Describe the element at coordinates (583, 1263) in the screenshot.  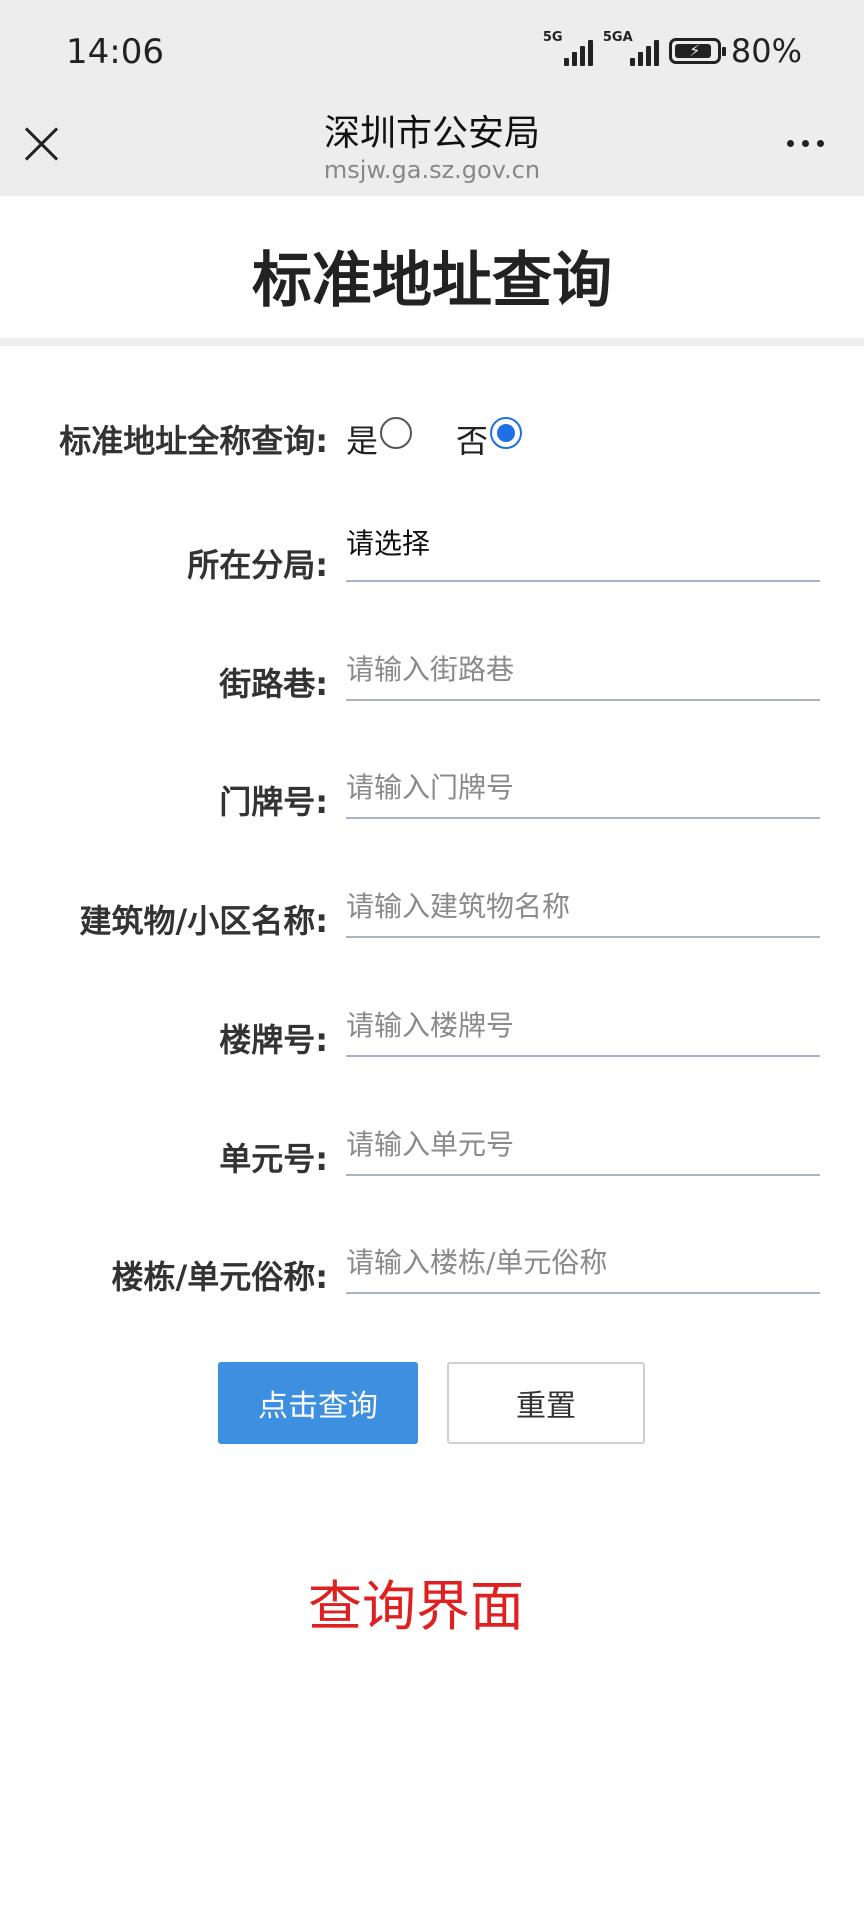
I see `alias-input` at that location.